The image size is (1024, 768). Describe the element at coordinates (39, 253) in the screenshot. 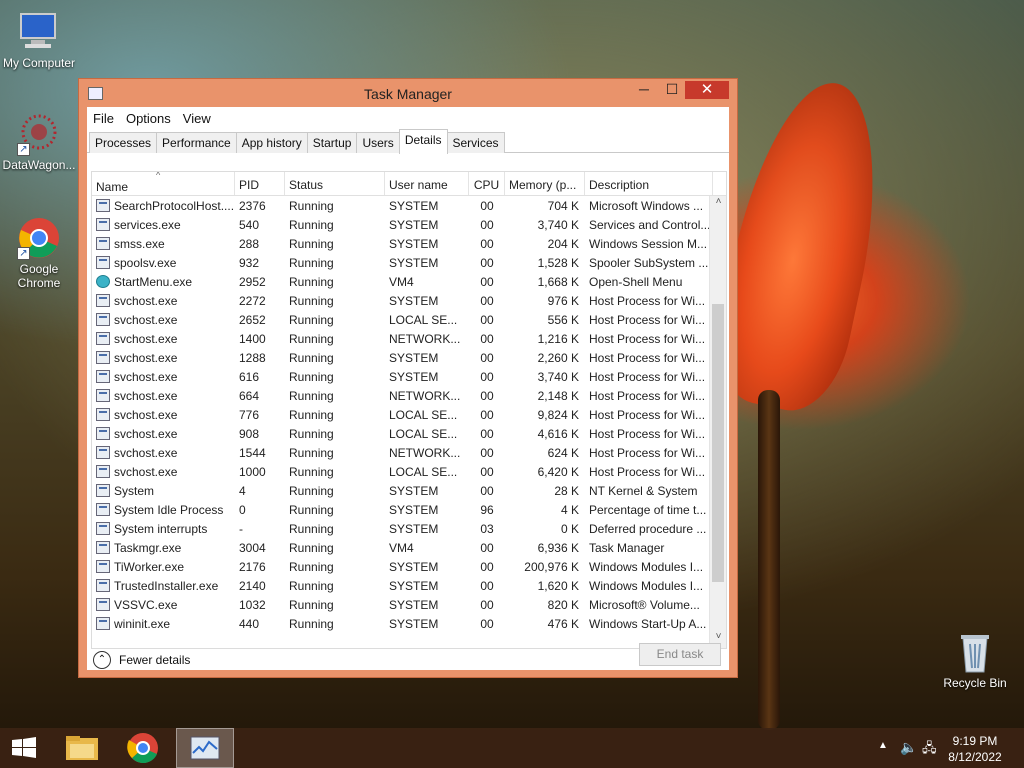

I see `desktop-icon-google-chrome: ↗ Google Chrome` at that location.